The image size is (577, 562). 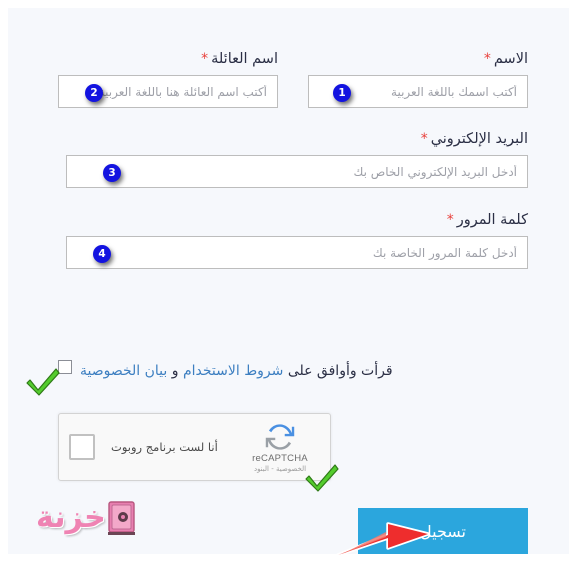 I want to click on placeholder-password: أدخل كلمة المرور الخاصة بك, so click(x=444, y=252).